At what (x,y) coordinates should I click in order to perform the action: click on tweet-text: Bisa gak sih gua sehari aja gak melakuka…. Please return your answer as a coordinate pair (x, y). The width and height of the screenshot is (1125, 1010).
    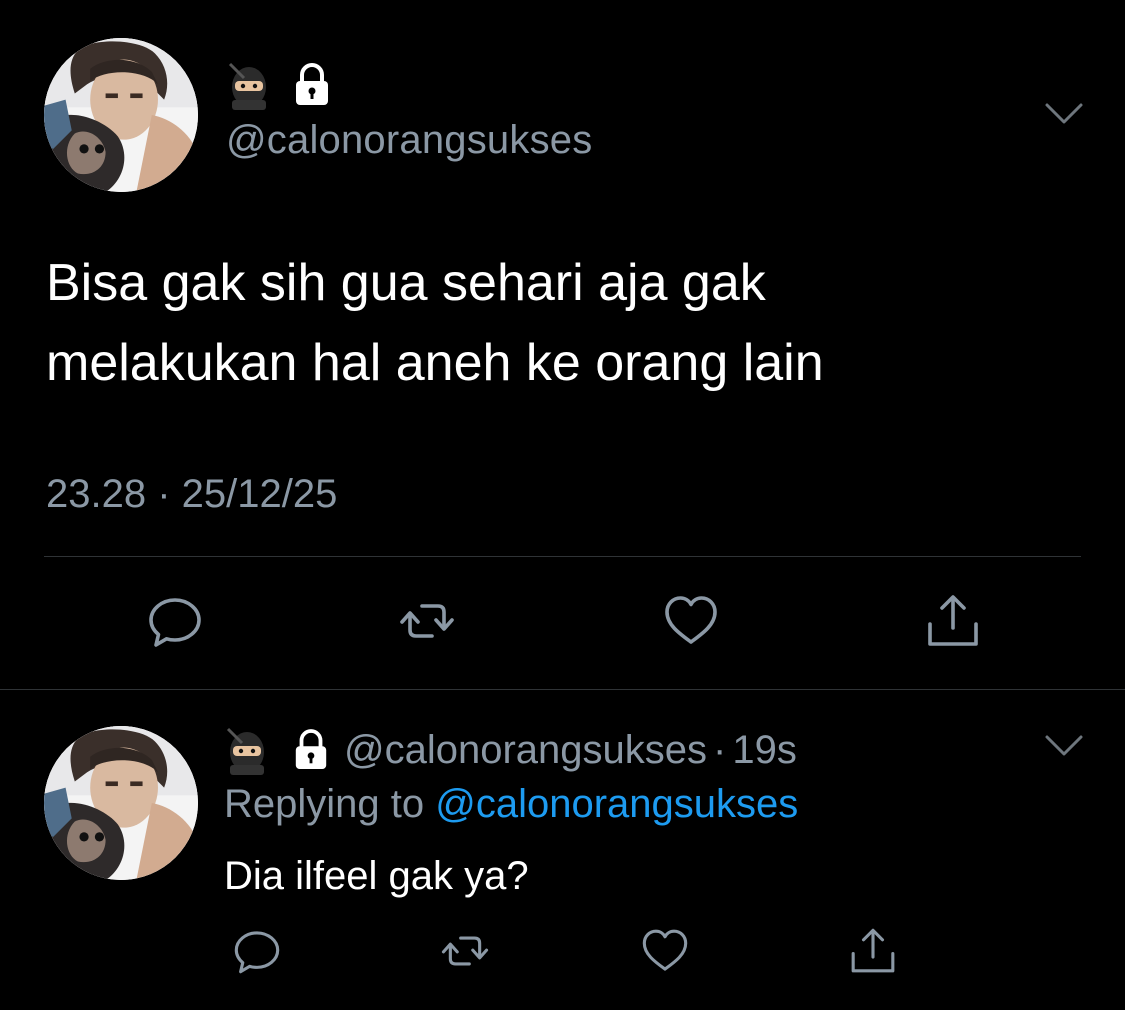
    Looking at the image, I should click on (435, 323).